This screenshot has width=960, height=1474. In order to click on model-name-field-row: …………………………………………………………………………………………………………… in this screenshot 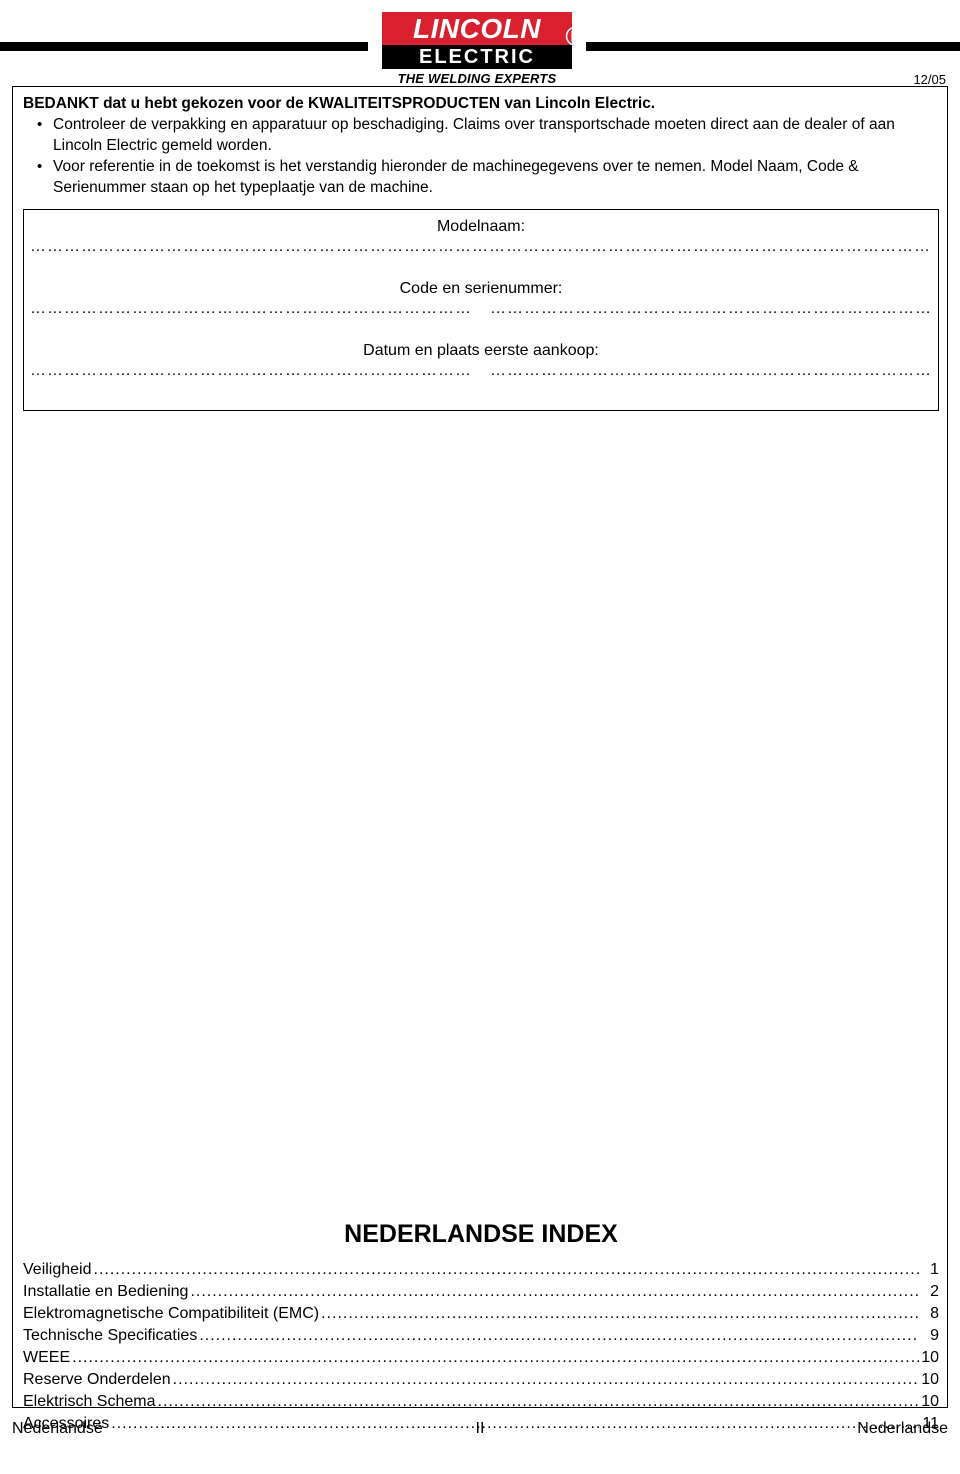, I will do `click(481, 255)`.